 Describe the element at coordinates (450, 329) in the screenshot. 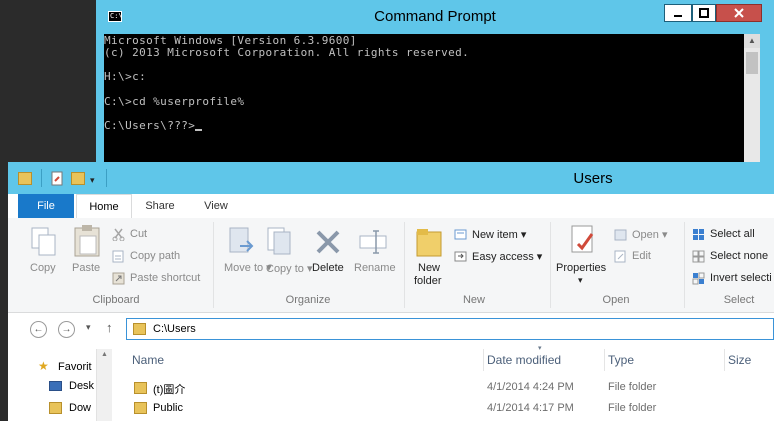

I see `address-bar: C:\Users` at that location.